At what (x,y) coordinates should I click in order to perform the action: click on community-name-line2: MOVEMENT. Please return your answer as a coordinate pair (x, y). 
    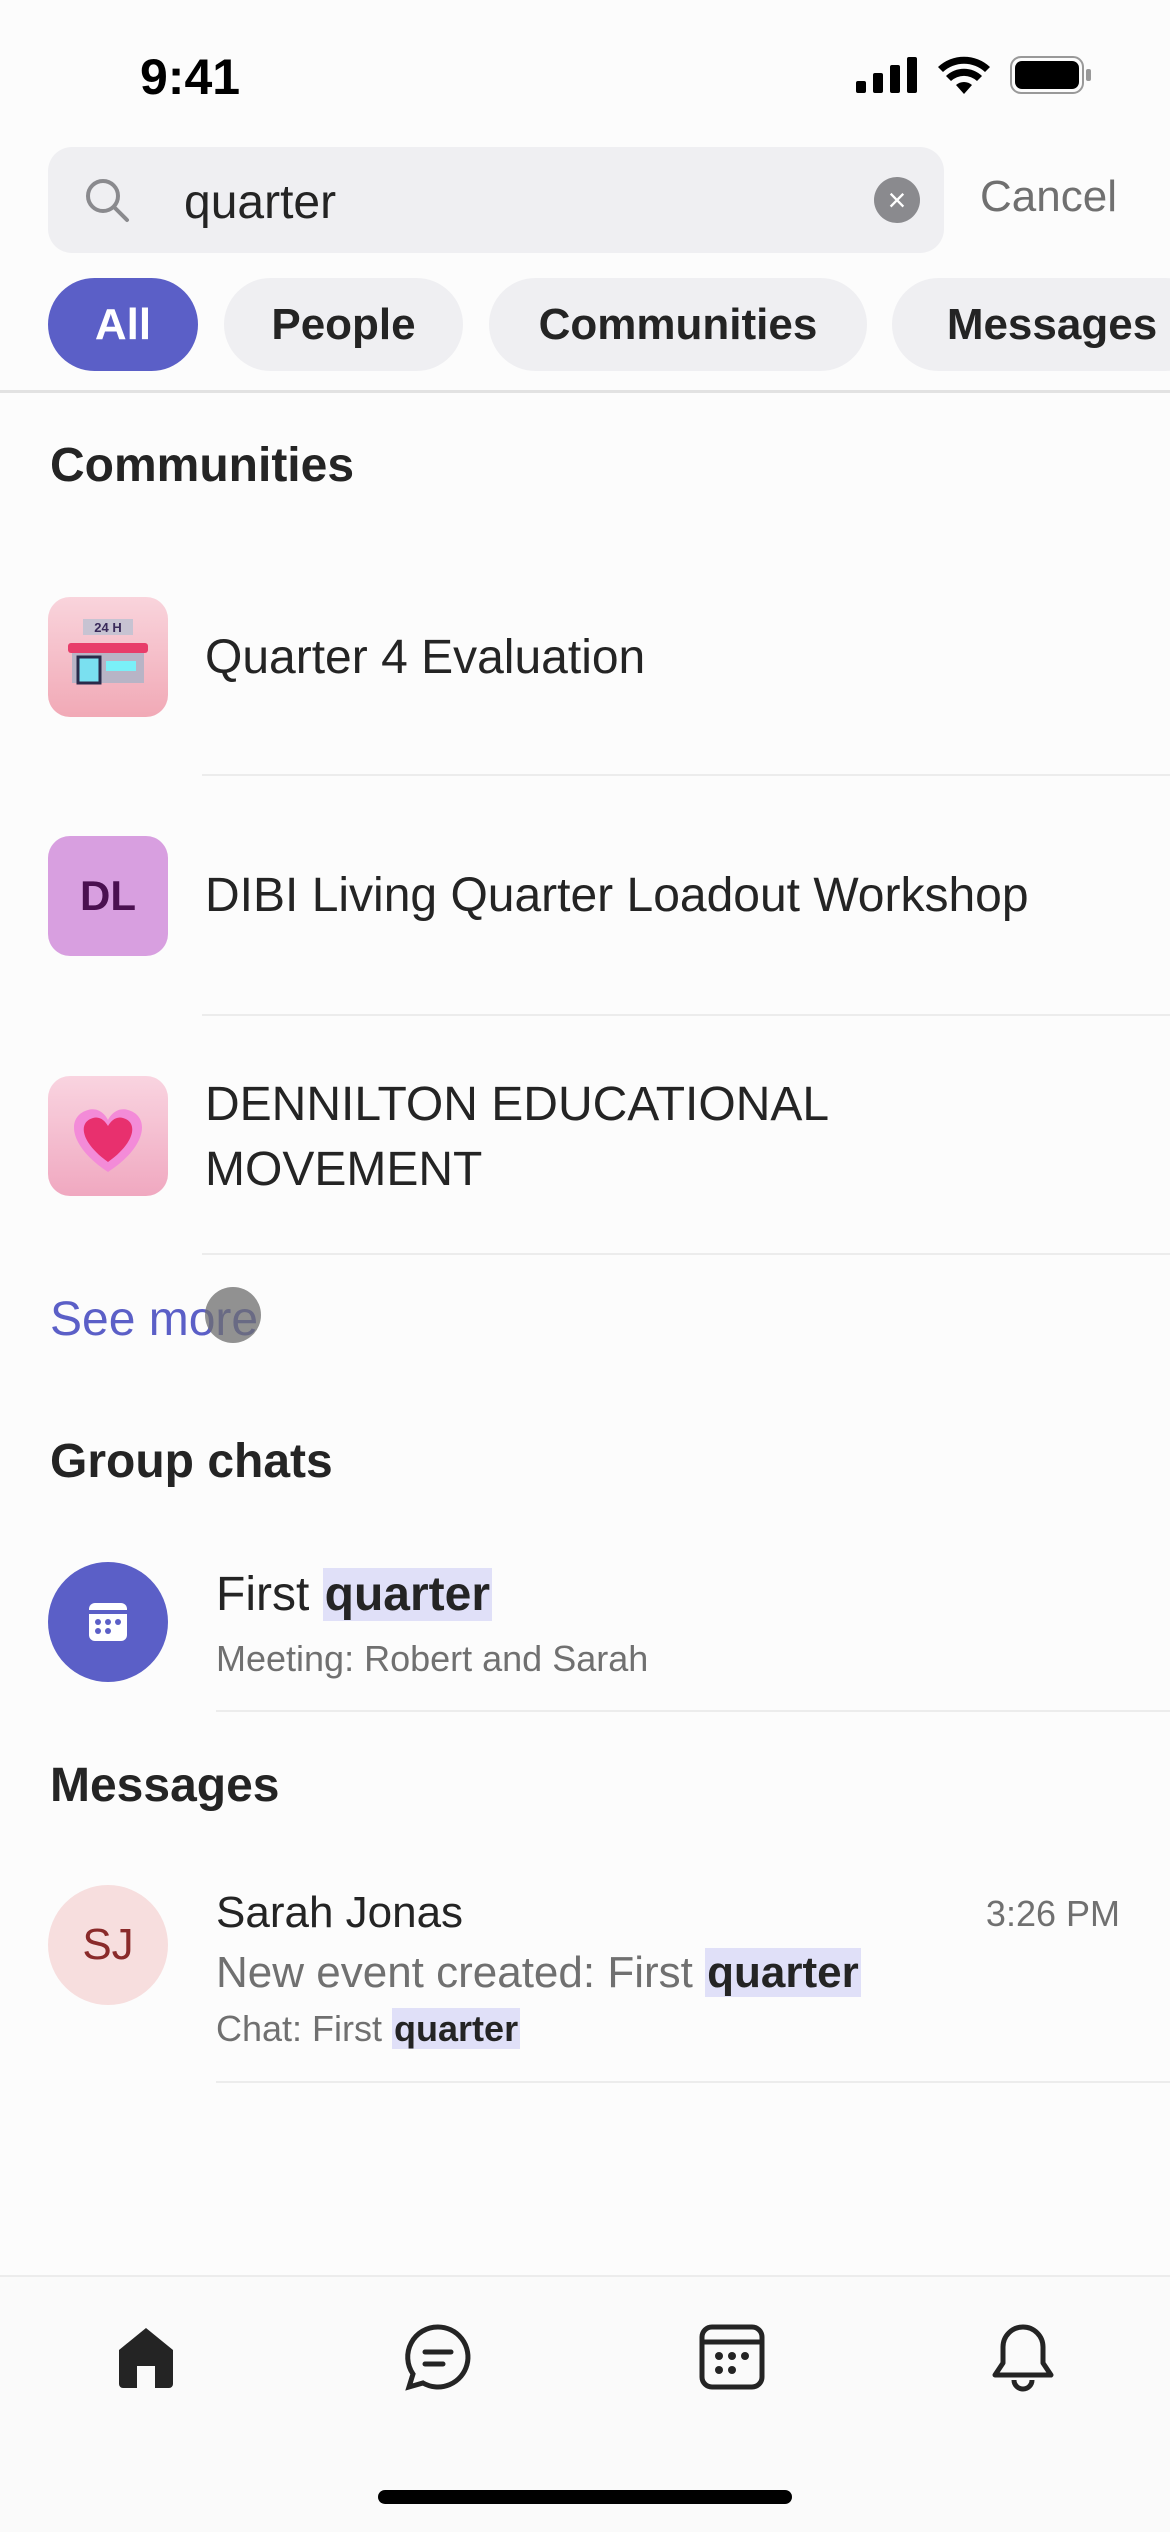
    Looking at the image, I should click on (344, 1169).